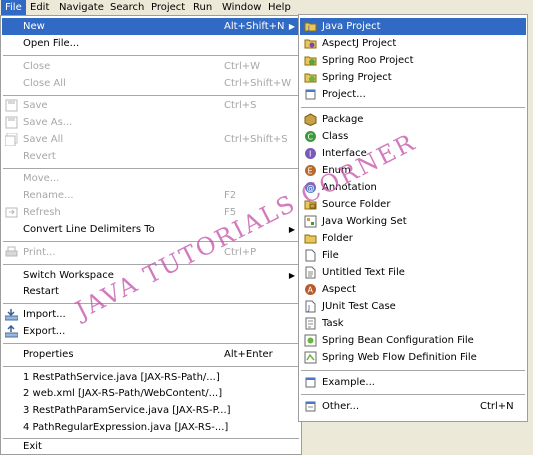 The height and width of the screenshot is (455, 533). Describe the element at coordinates (41, 291) in the screenshot. I see `menu-item-label: Restart` at that location.